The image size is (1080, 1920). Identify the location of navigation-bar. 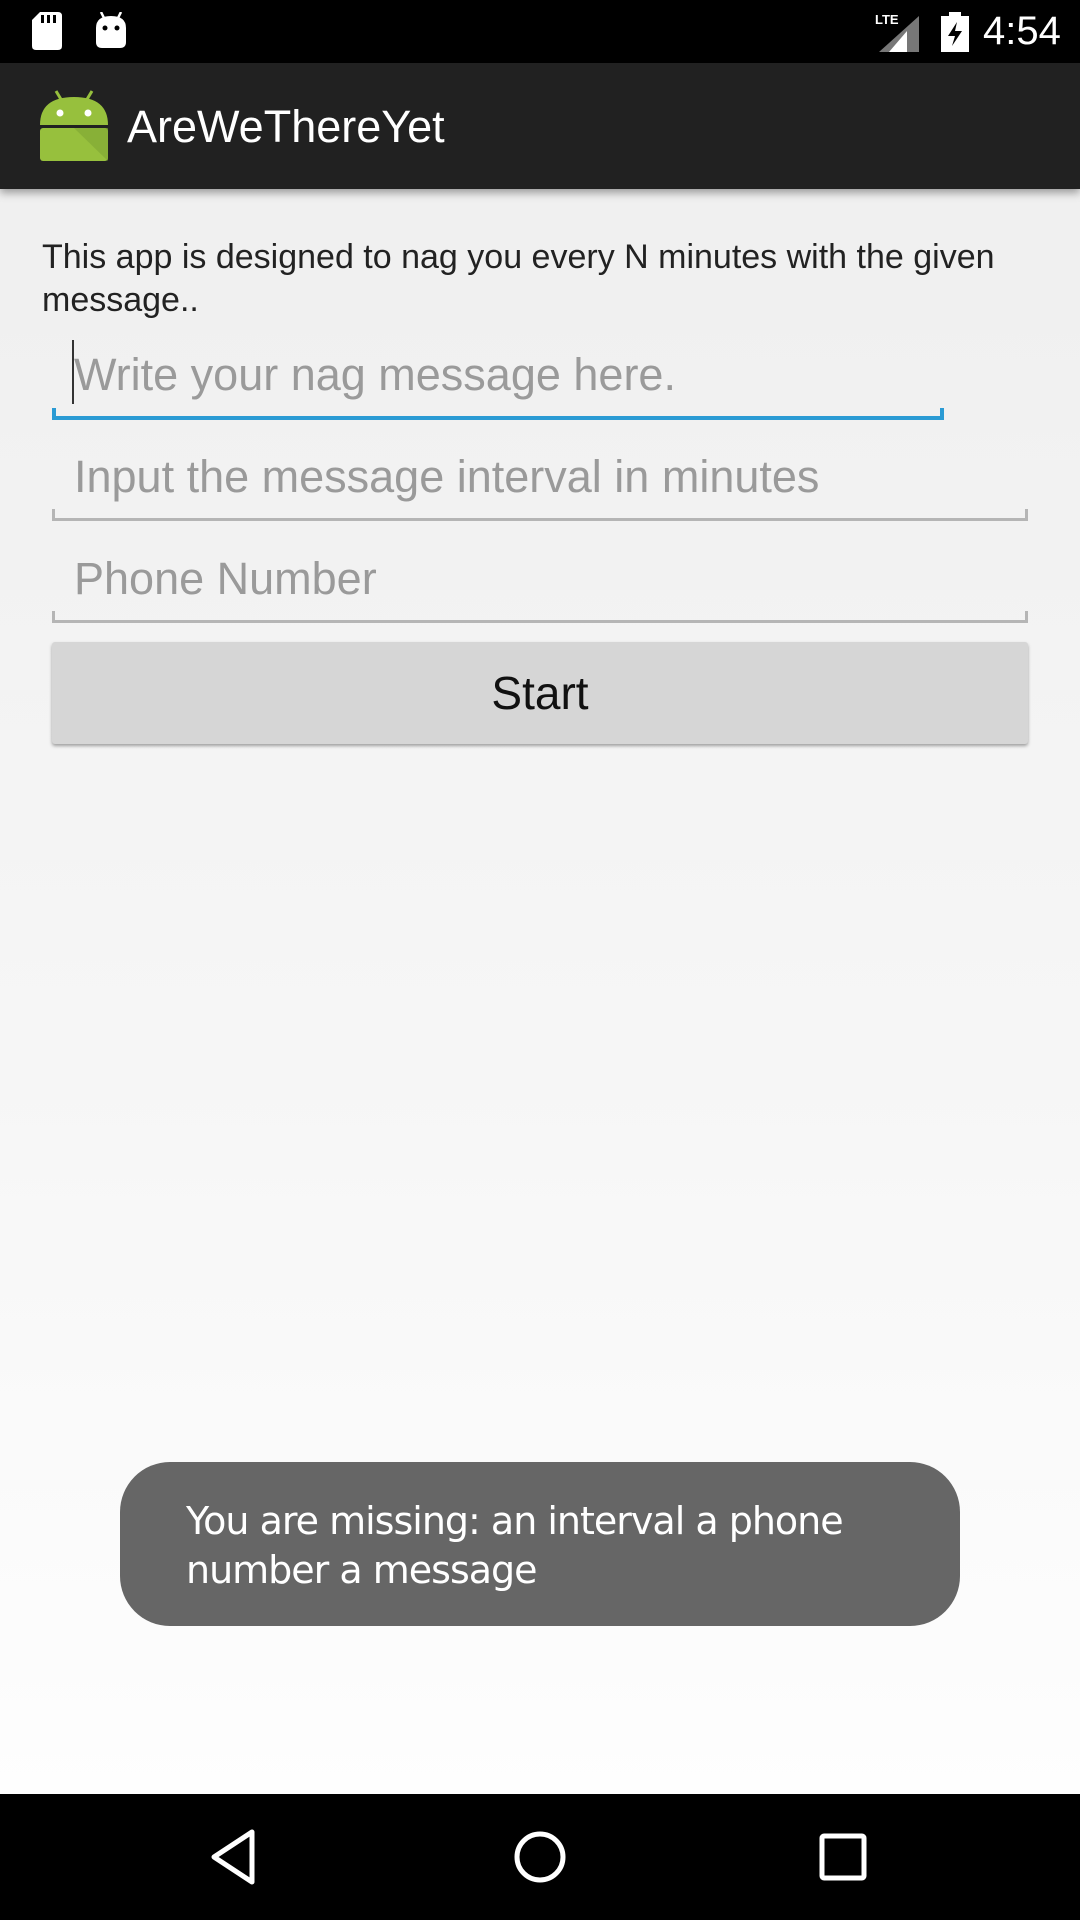
(540, 1857).